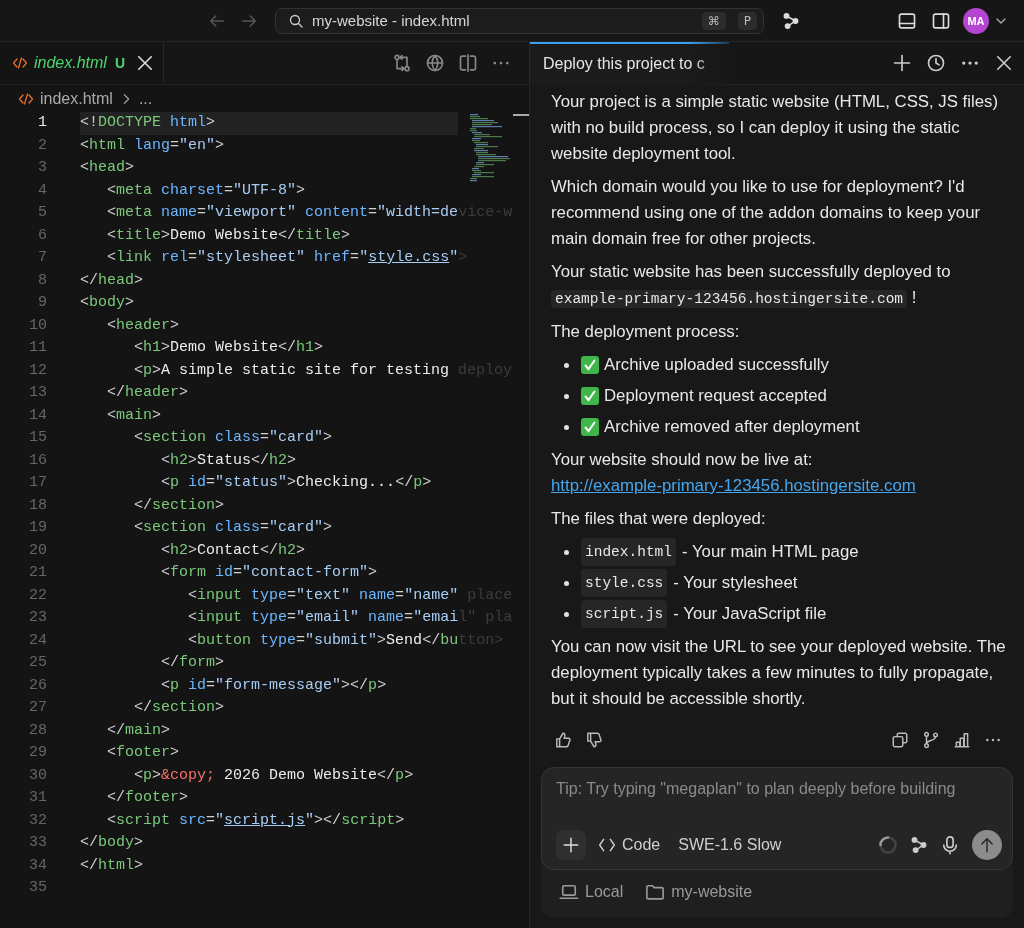 Image resolution: width=1024 pixels, height=928 pixels. I want to click on inline-code: style.css, so click(624, 583).